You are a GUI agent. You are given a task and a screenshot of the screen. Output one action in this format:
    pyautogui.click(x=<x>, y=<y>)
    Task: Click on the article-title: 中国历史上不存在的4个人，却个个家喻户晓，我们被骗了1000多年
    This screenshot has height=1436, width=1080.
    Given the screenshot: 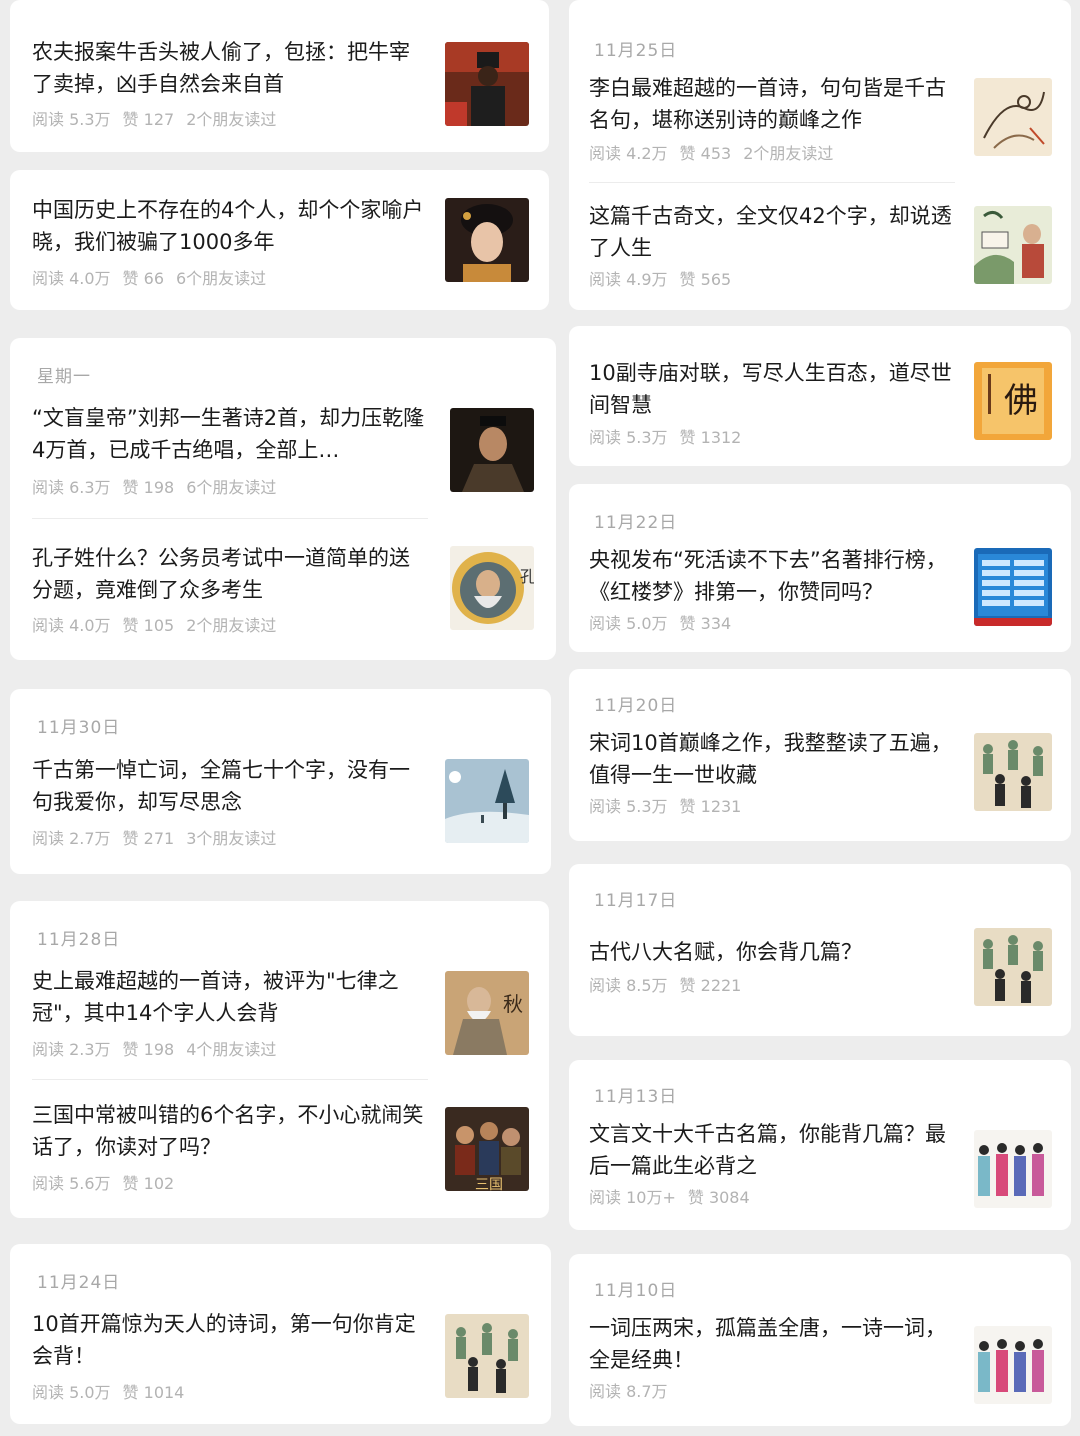 What is the action you would take?
    pyautogui.click(x=228, y=226)
    